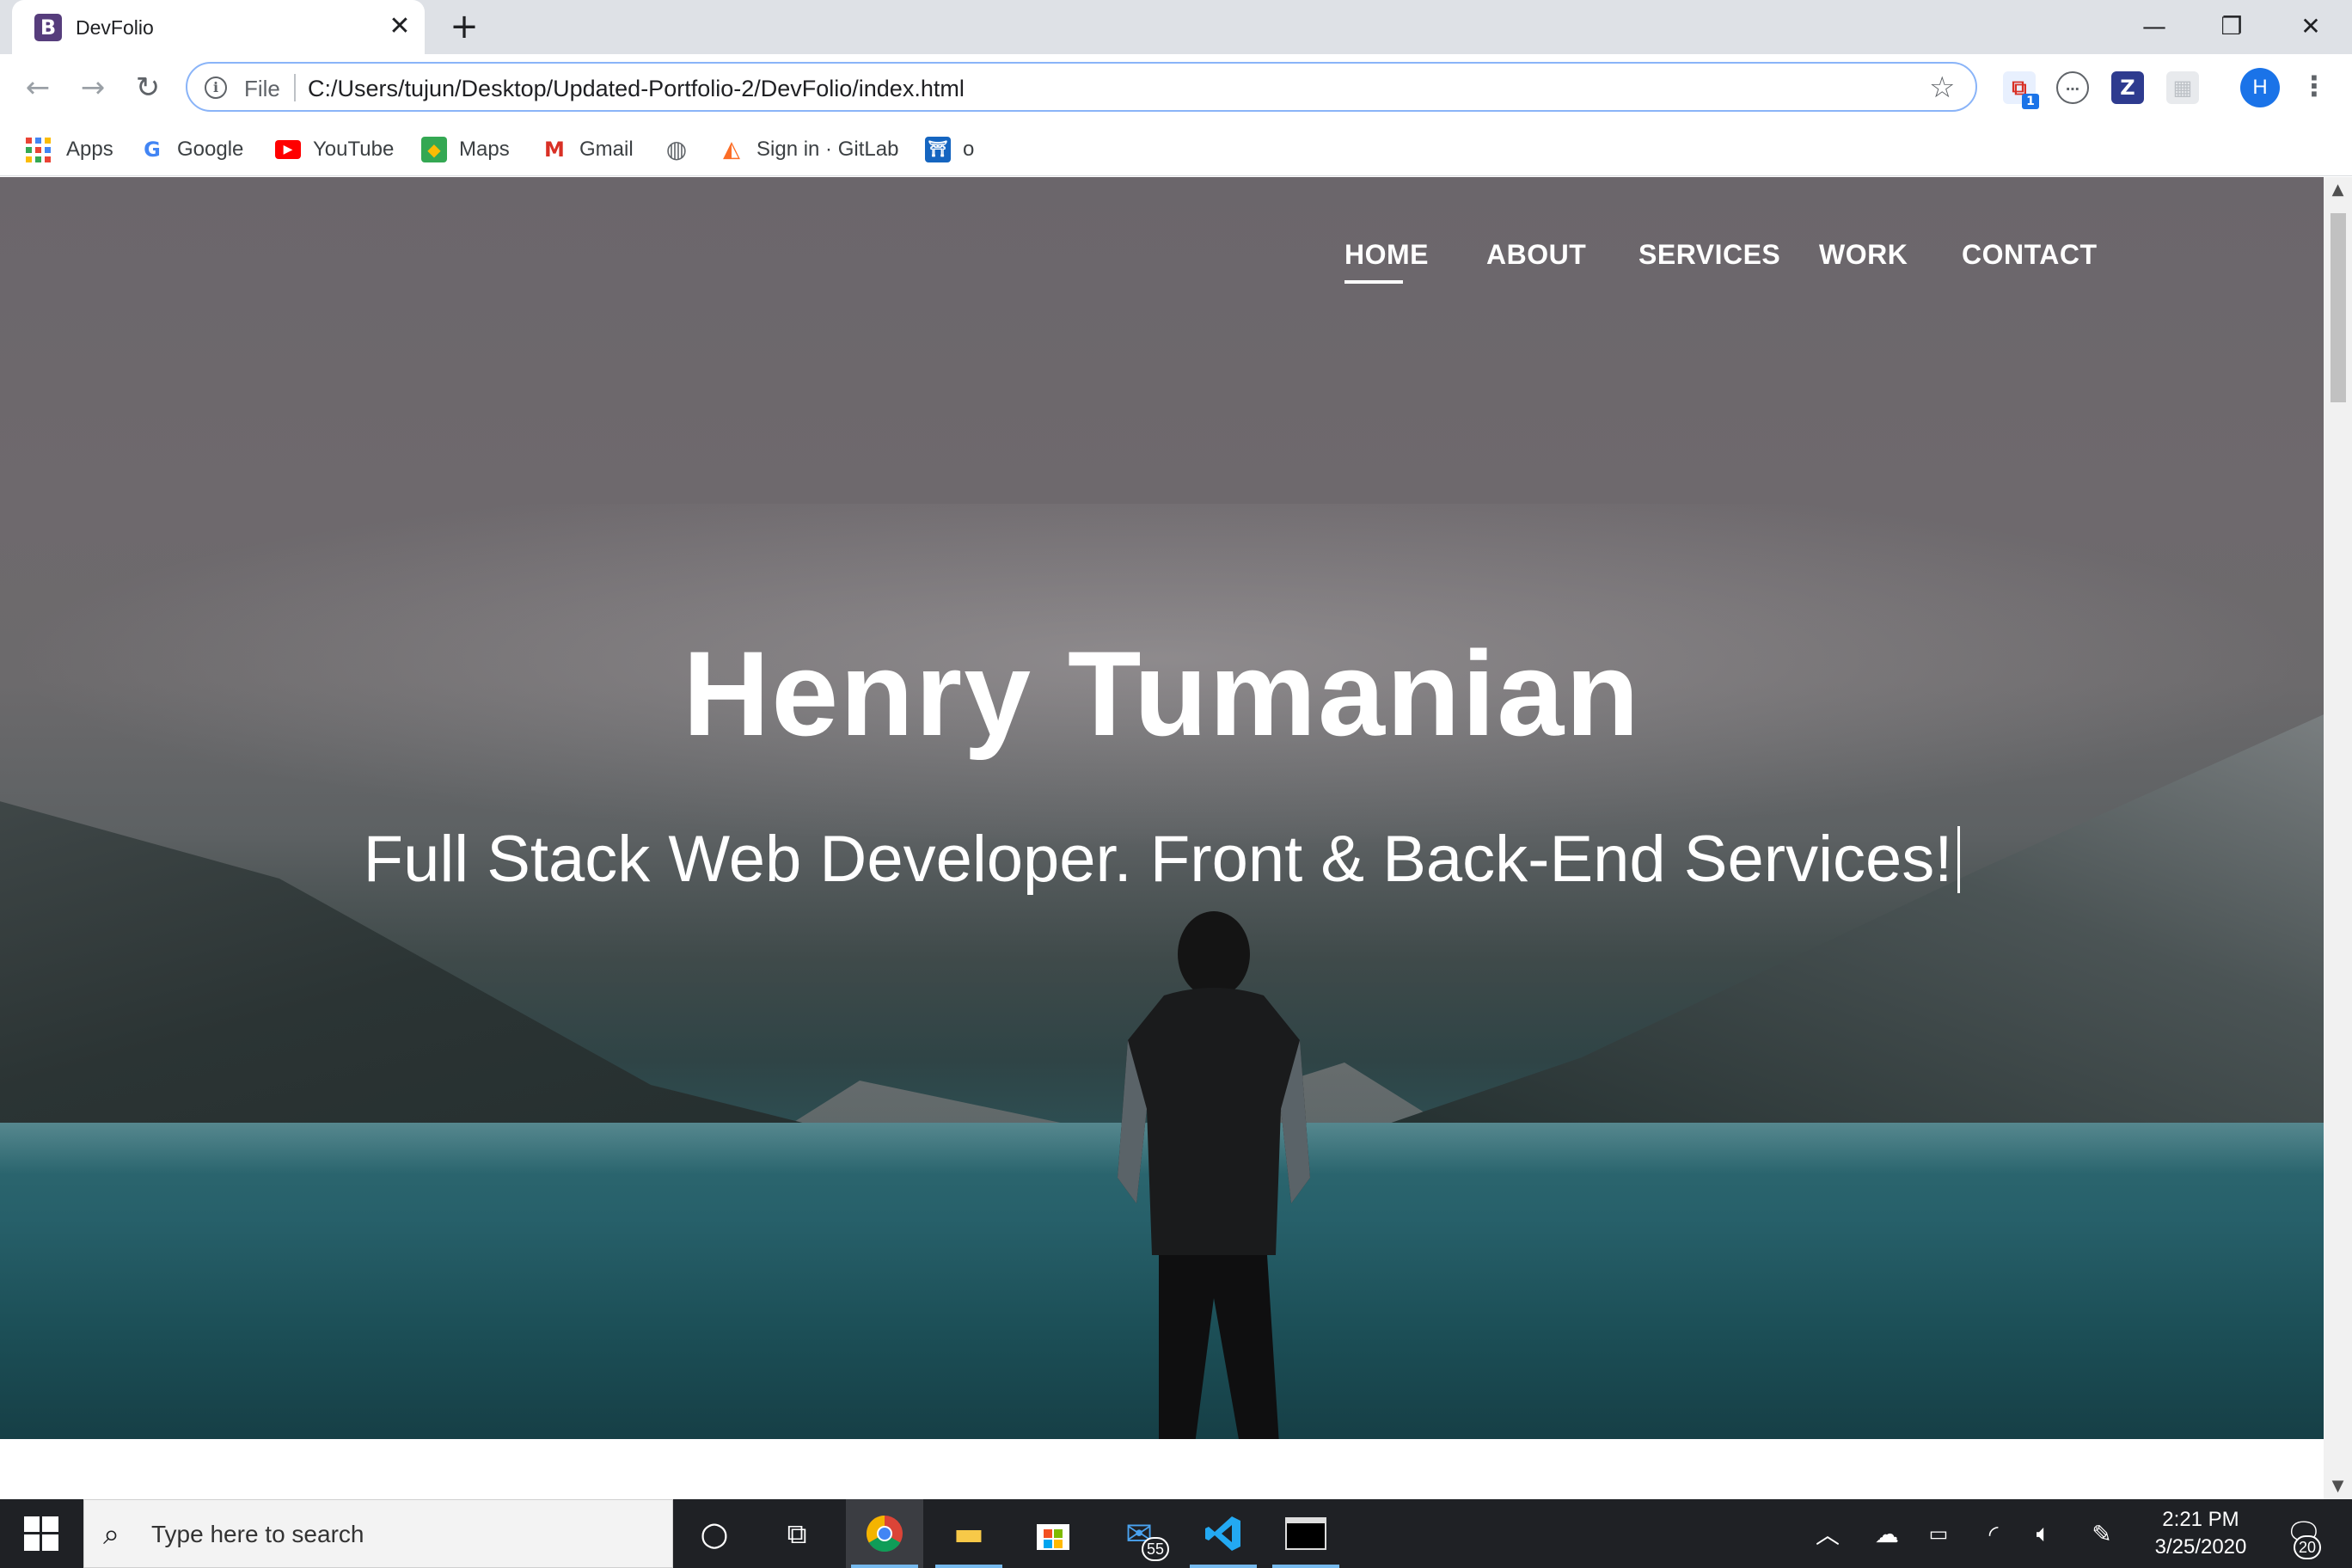 This screenshot has width=2352, height=1568. Describe the element at coordinates (797, 1533) in the screenshot. I see `task-view-icon: ⧉` at that location.